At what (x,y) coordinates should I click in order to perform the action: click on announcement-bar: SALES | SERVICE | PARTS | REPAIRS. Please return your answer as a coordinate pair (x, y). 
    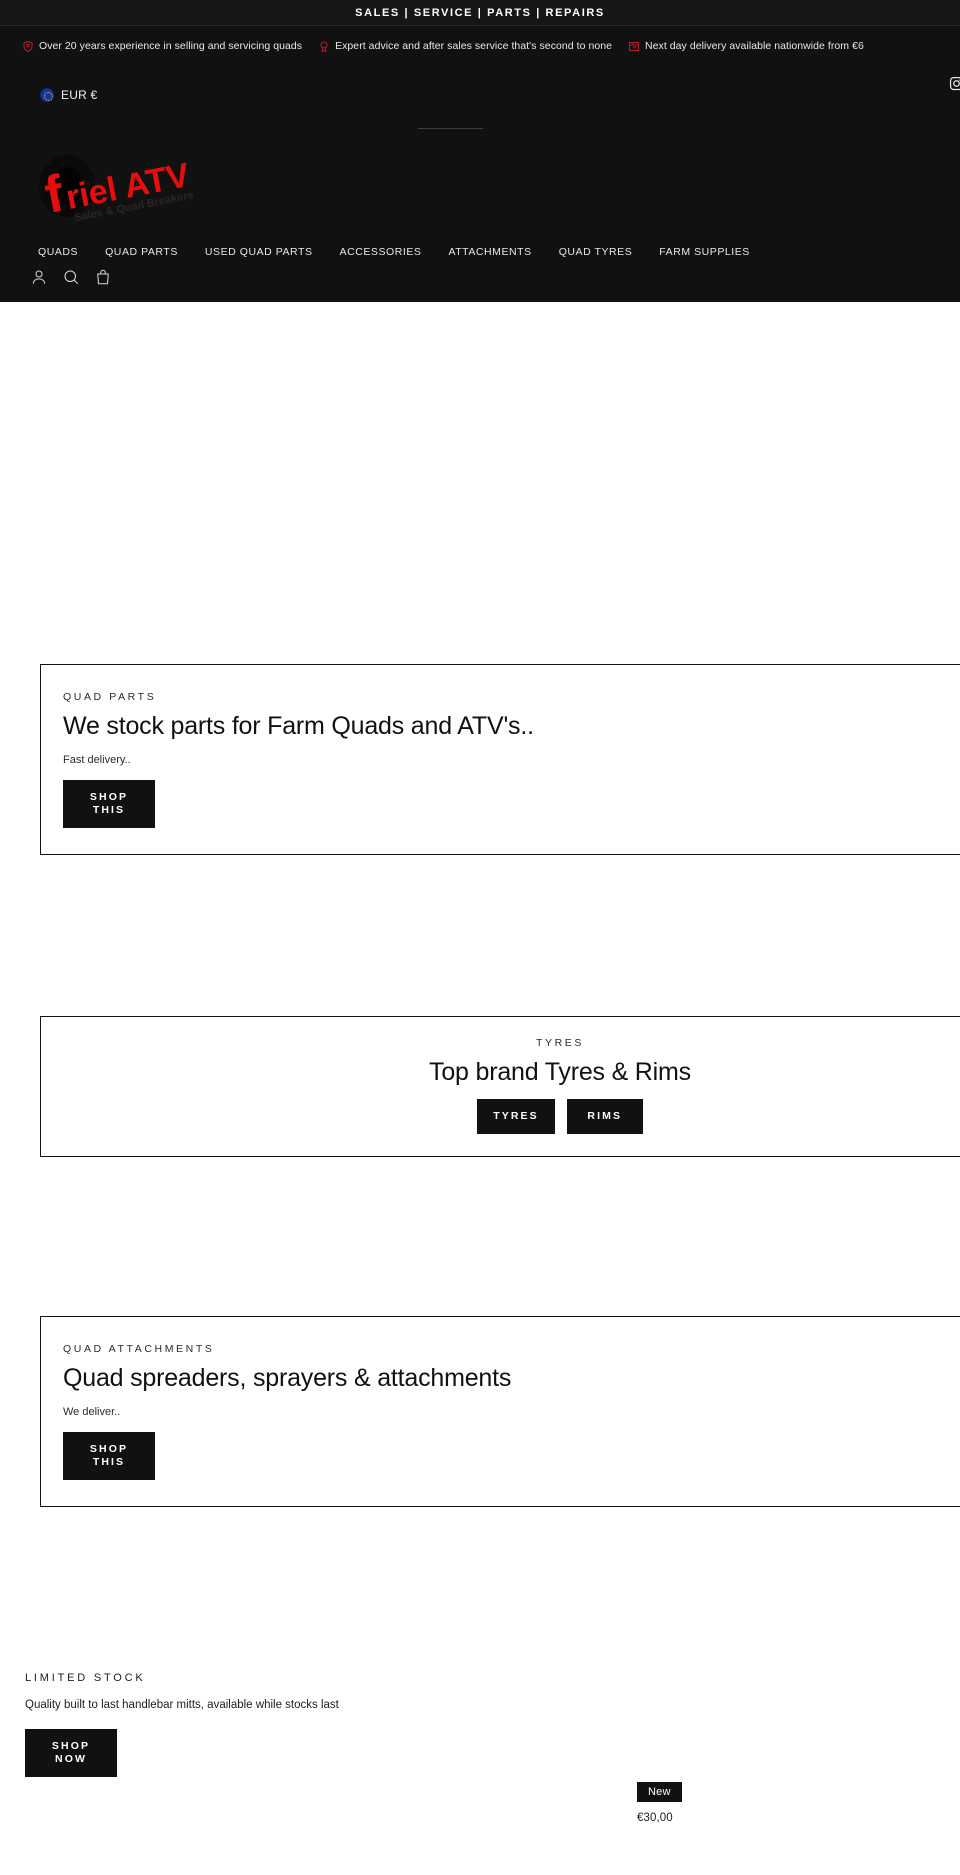
    Looking at the image, I should click on (480, 13).